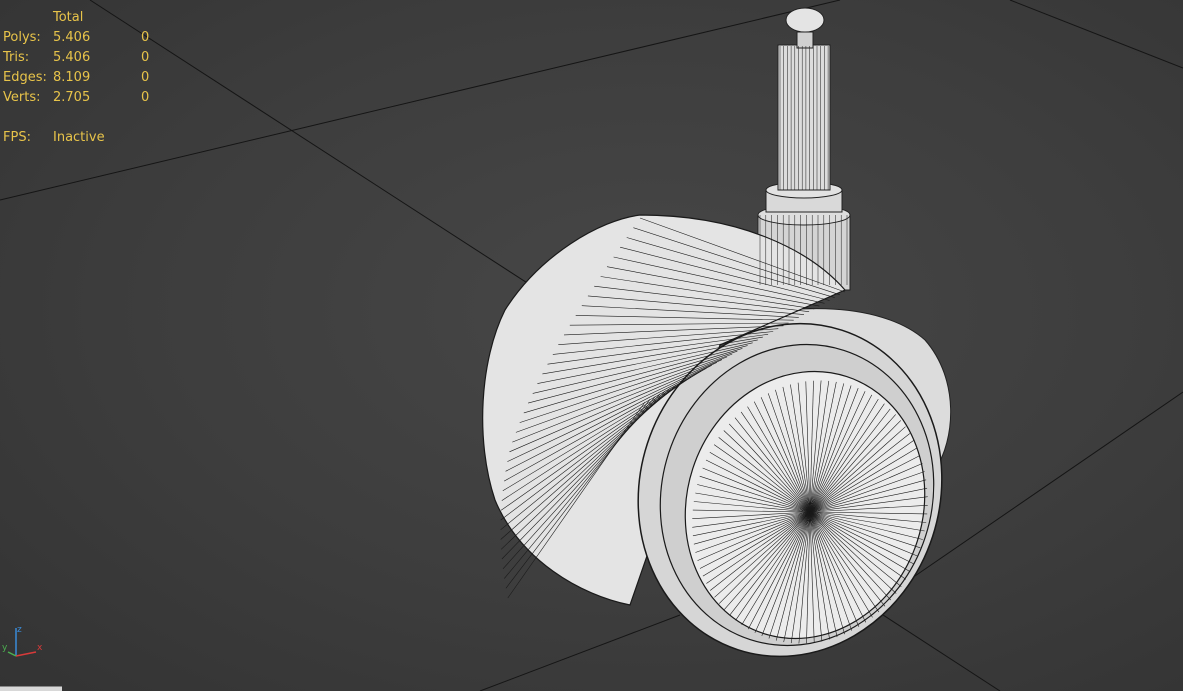  Describe the element at coordinates (79, 137) in the screenshot. I see `fps-value: Inactive` at that location.